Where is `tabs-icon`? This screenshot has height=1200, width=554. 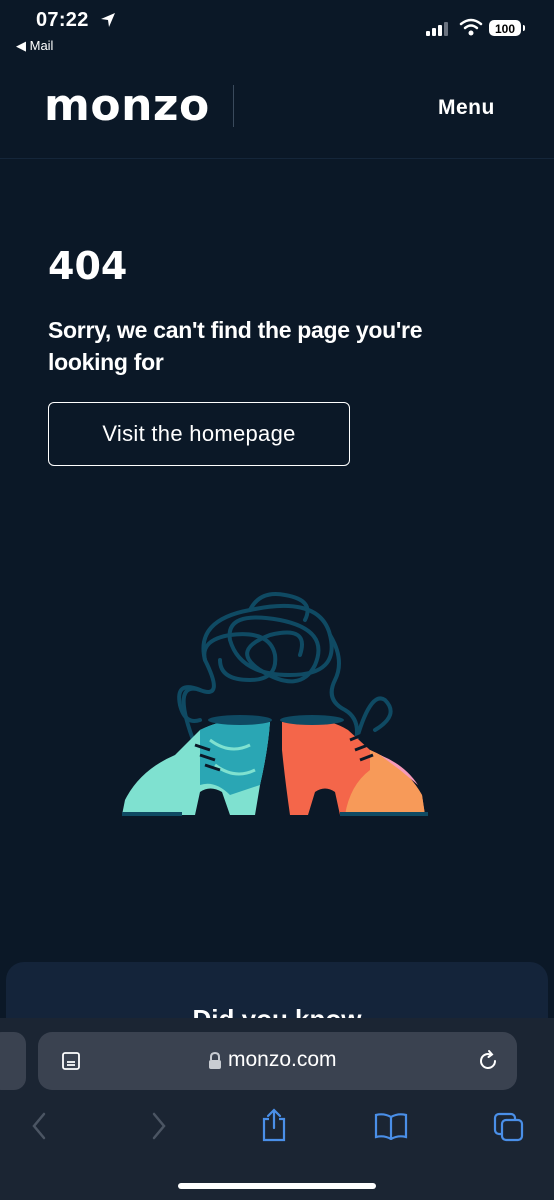
tabs-icon is located at coordinates (509, 1129).